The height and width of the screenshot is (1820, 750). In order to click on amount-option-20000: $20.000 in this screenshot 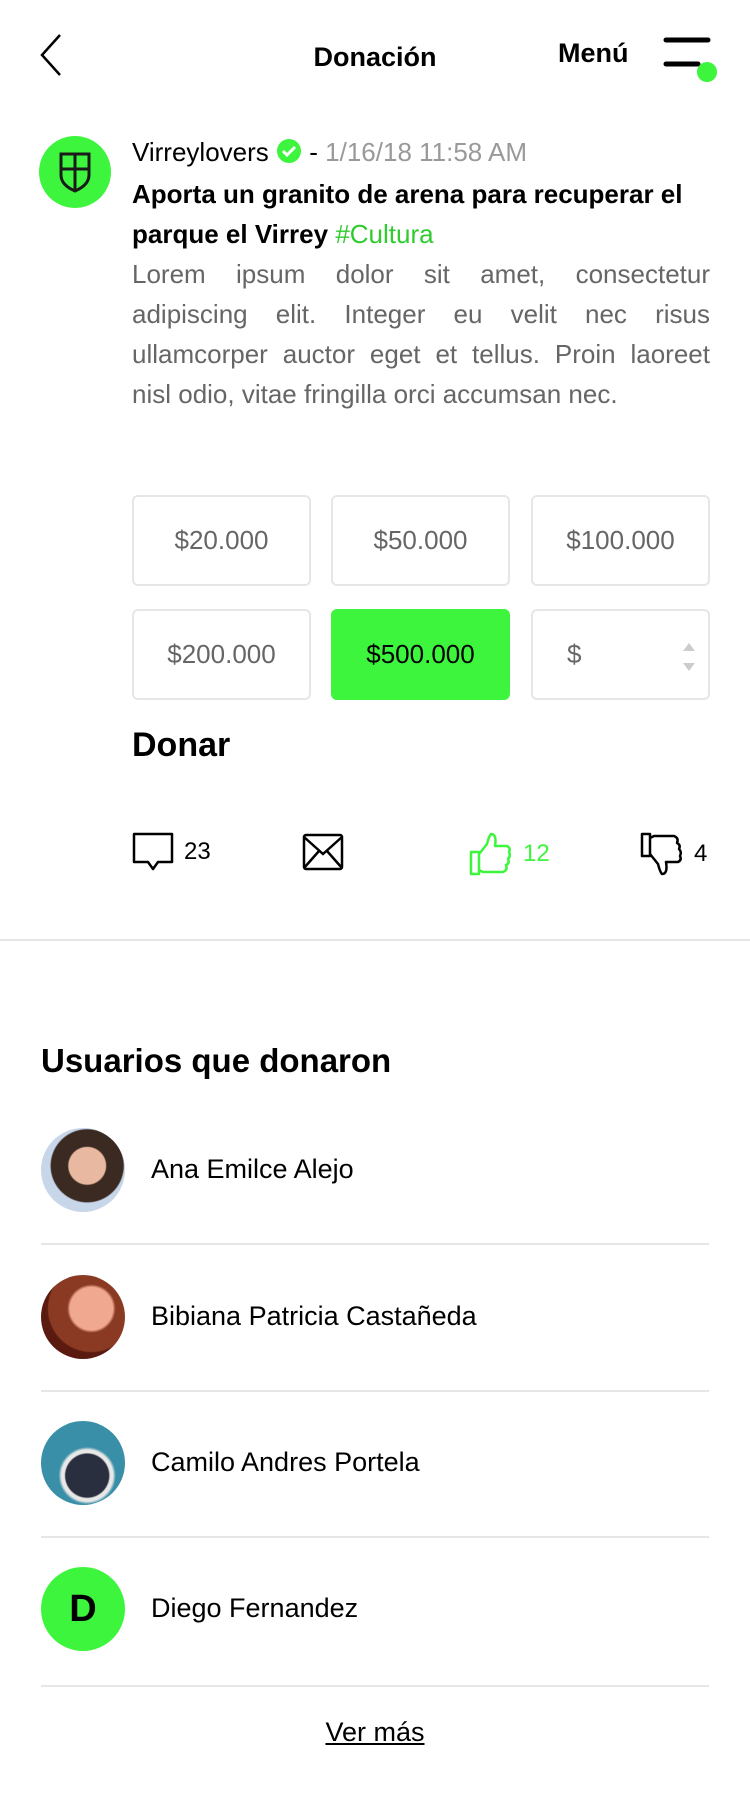, I will do `click(221, 540)`.